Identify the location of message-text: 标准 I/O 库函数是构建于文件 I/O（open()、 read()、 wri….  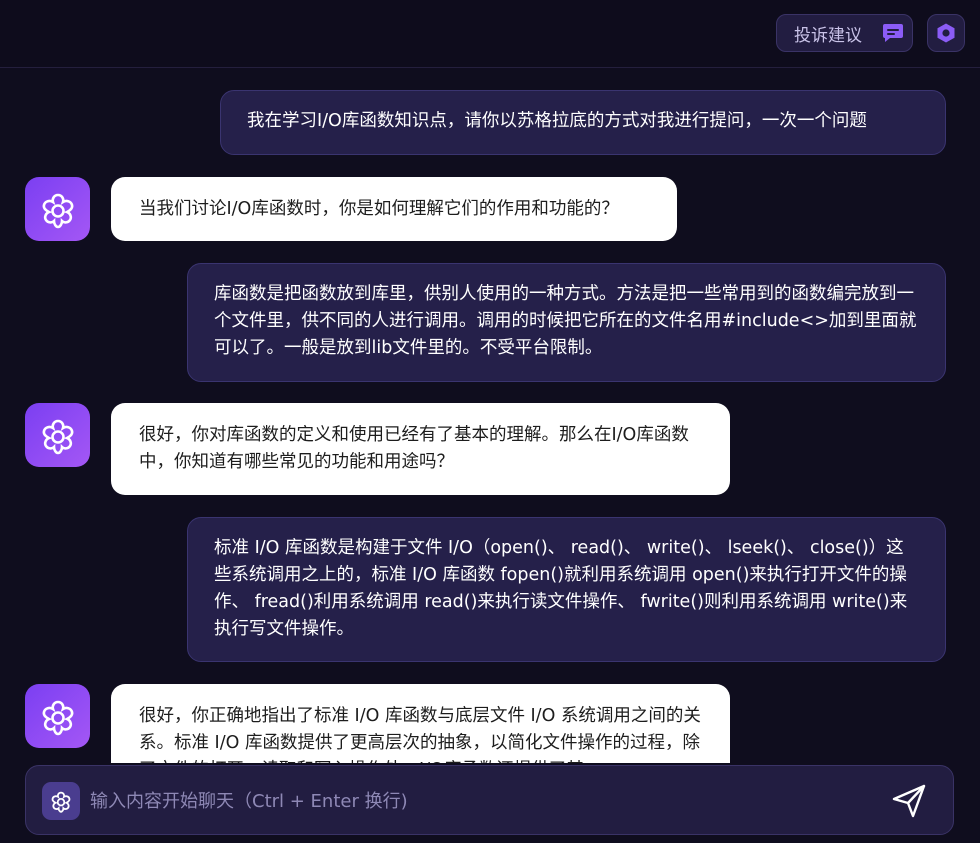
(561, 588).